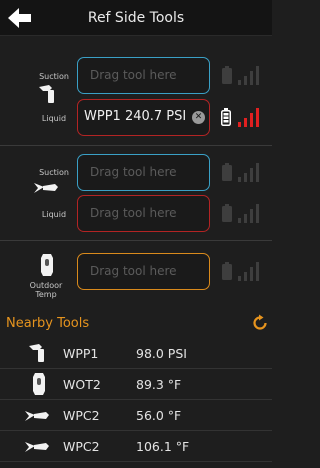 The width and height of the screenshot is (320, 468). What do you see at coordinates (163, 446) in the screenshot?
I see `tool-value: 106.1 °F` at bounding box center [163, 446].